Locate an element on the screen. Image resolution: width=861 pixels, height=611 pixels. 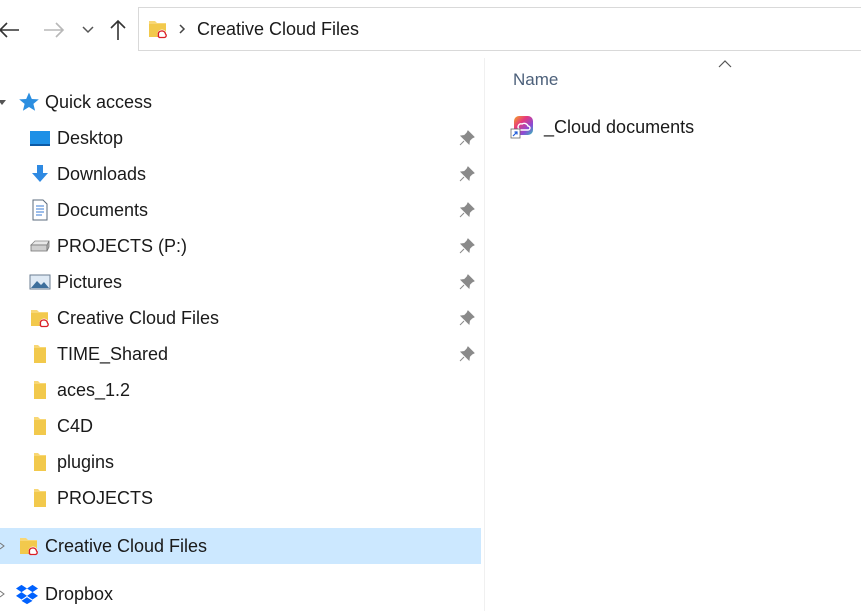
nav-quick-access: Quick access is located at coordinates (240, 102).